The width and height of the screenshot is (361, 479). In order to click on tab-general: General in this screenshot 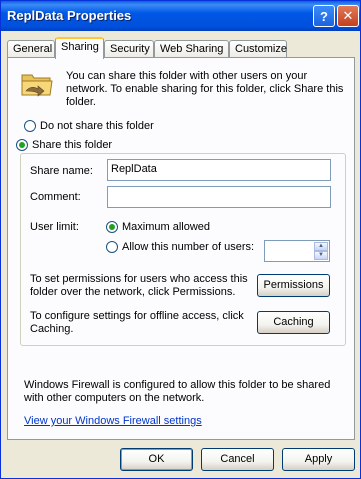, I will do `click(31, 49)`.